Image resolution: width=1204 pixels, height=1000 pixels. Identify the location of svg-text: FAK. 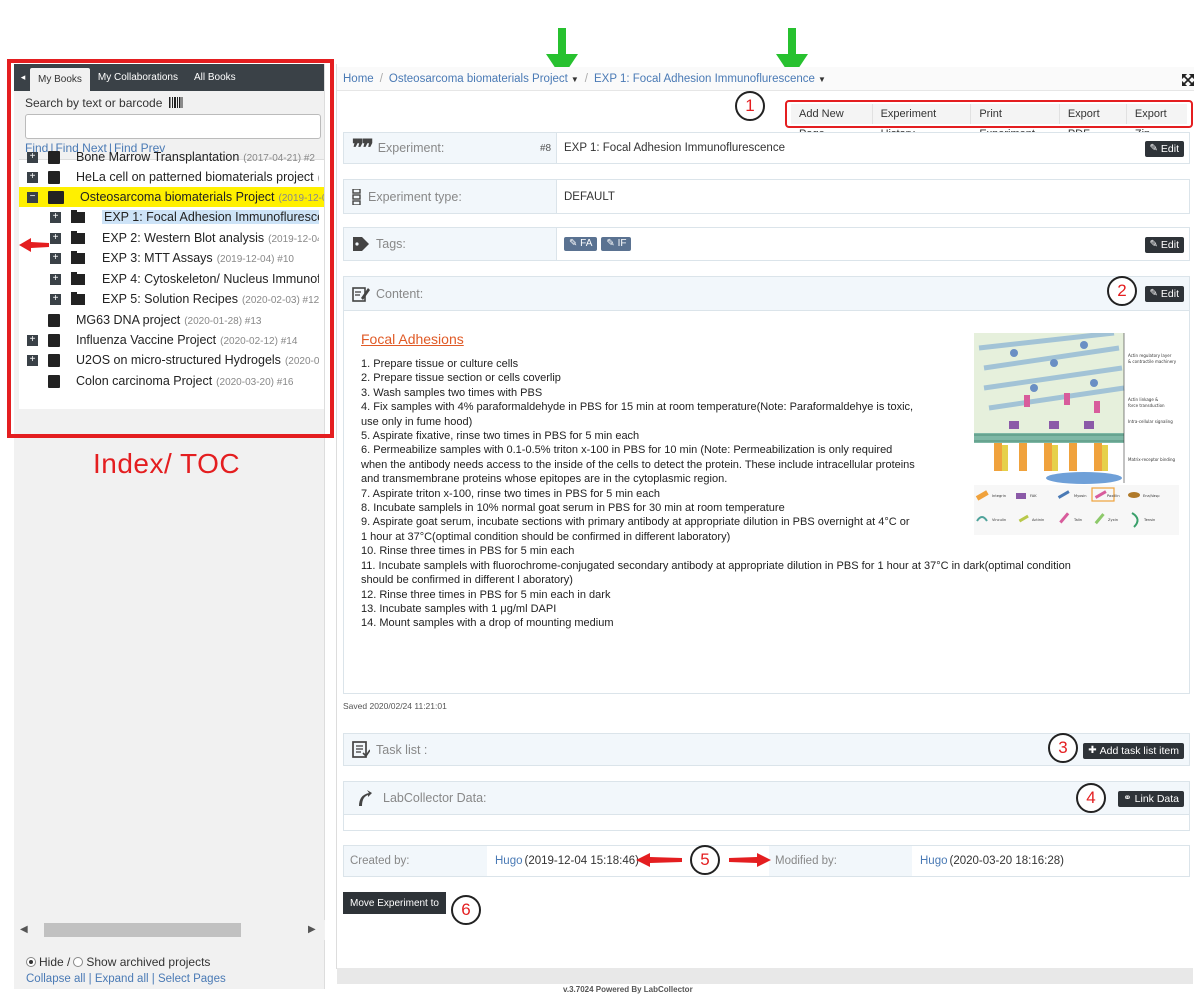
(1033, 496).